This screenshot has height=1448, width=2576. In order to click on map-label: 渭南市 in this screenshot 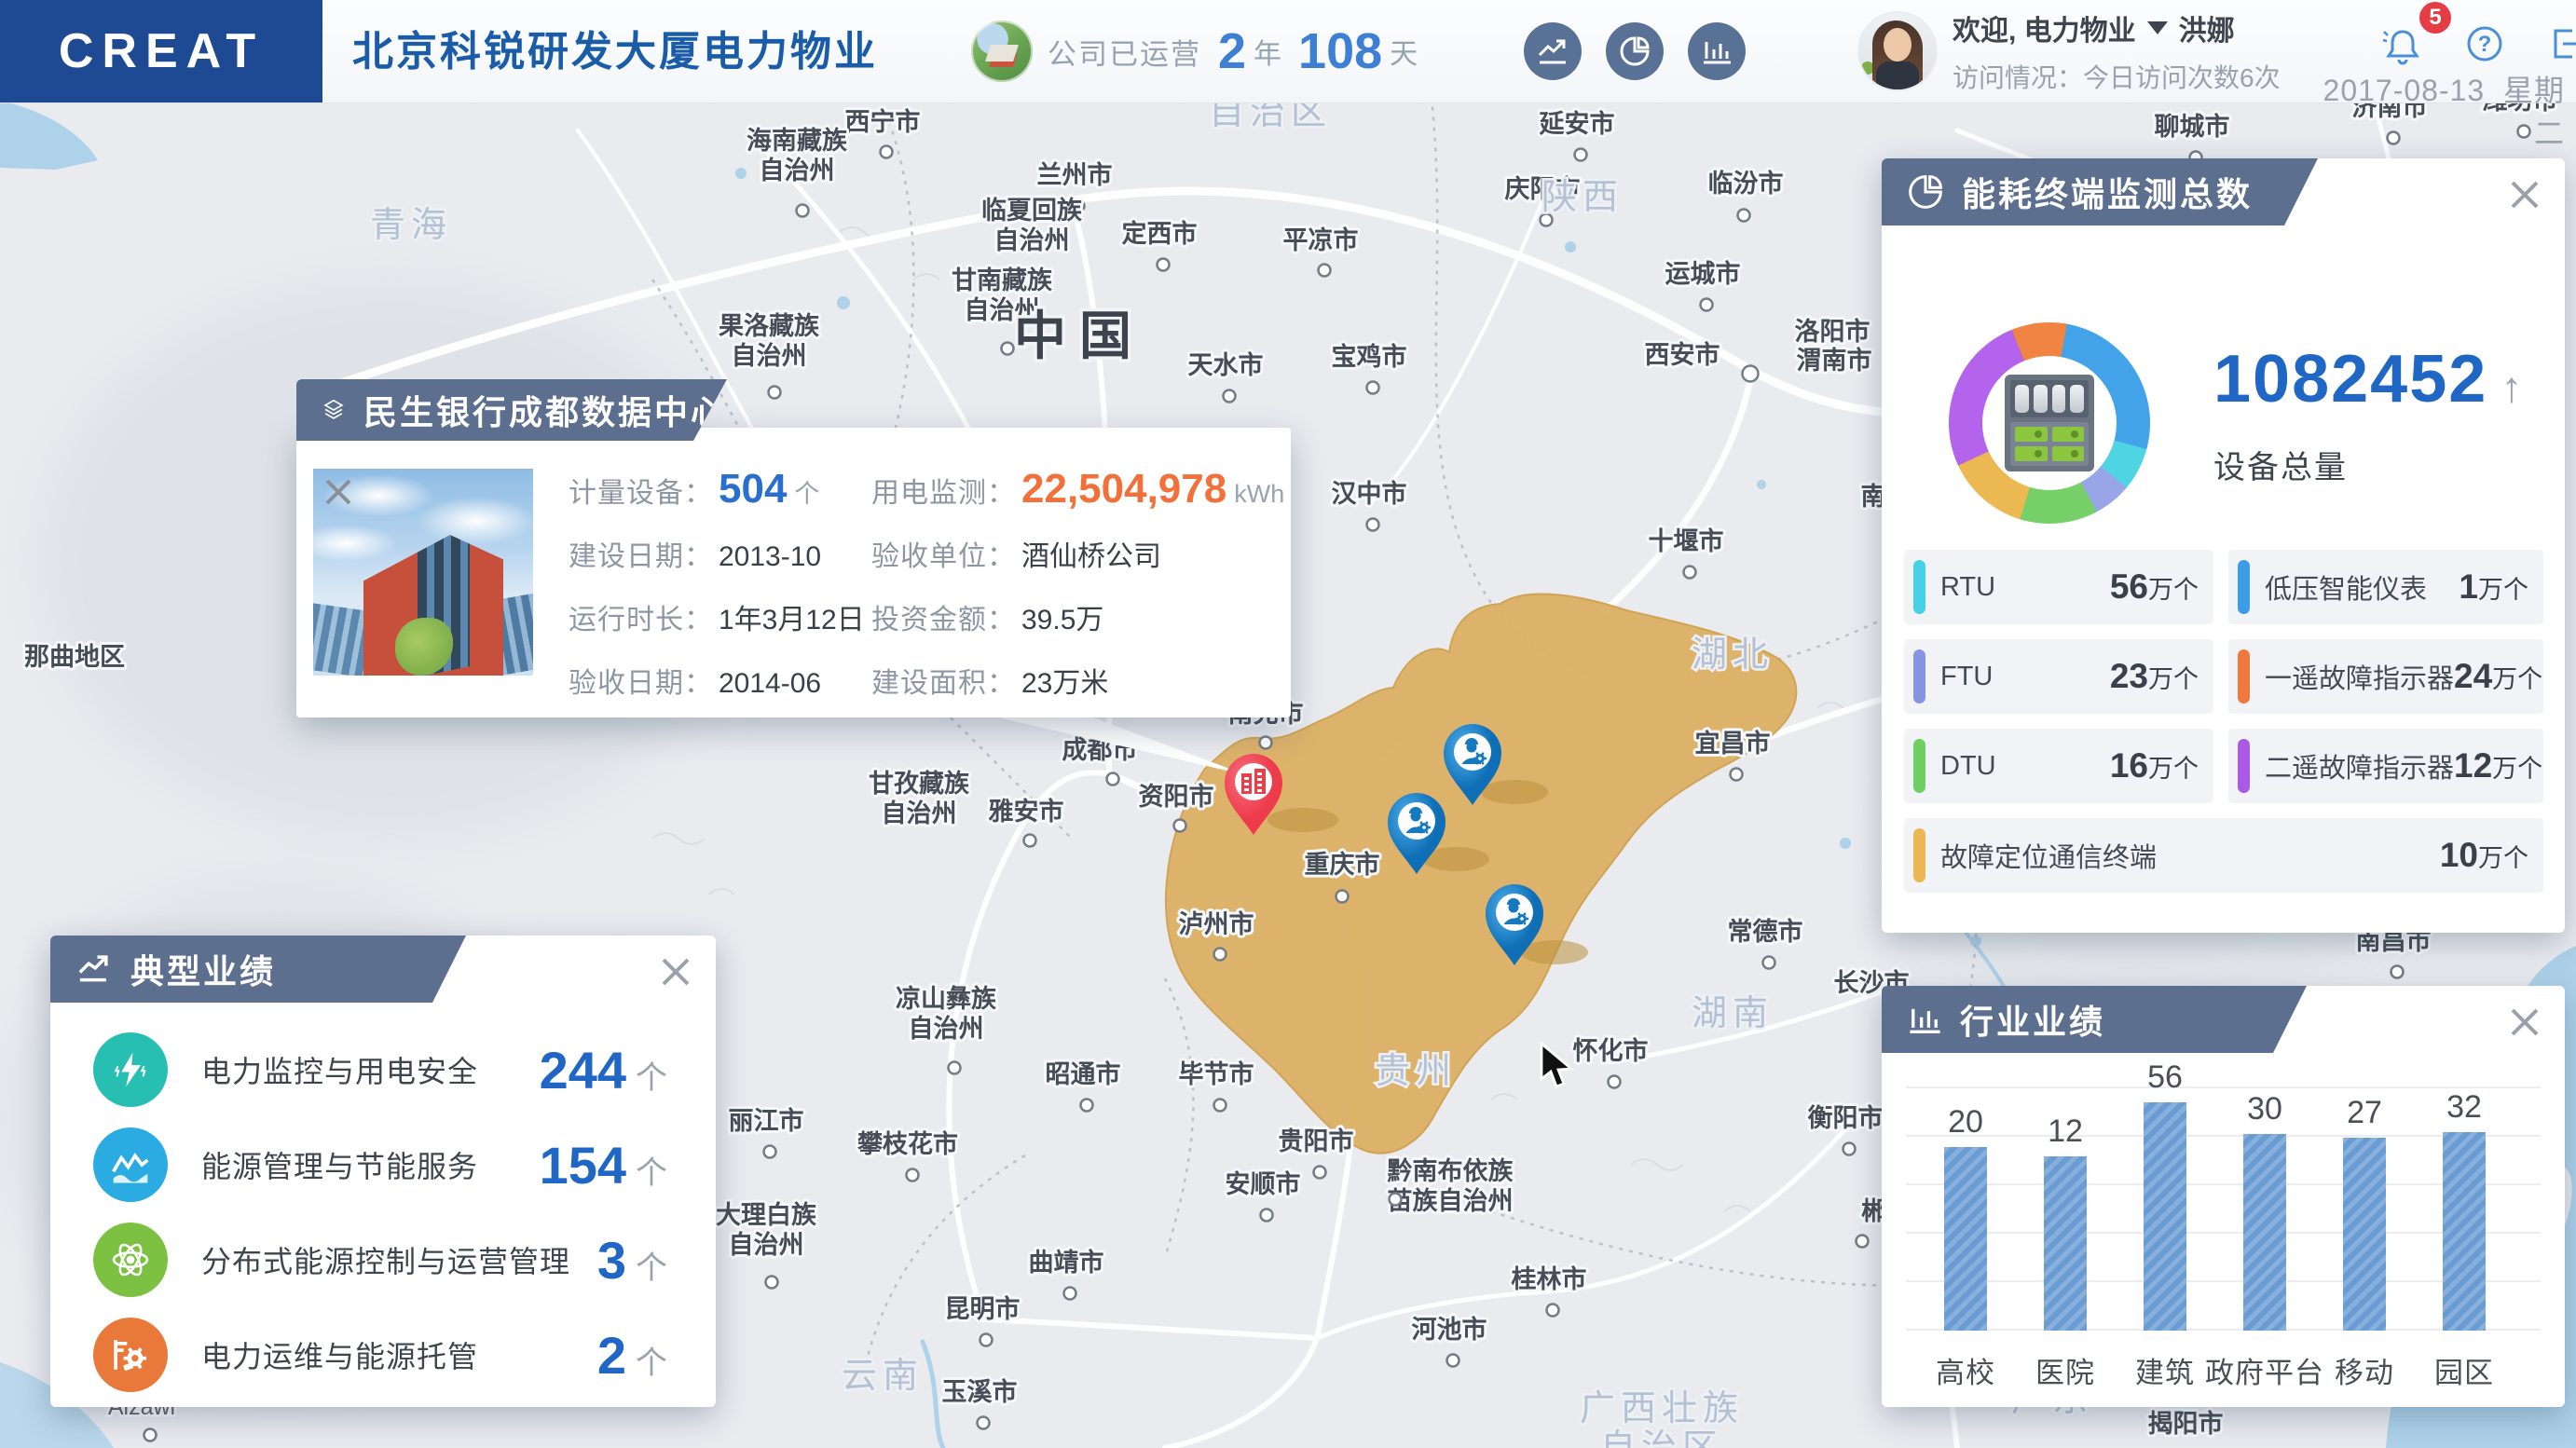, I will do `click(1834, 360)`.